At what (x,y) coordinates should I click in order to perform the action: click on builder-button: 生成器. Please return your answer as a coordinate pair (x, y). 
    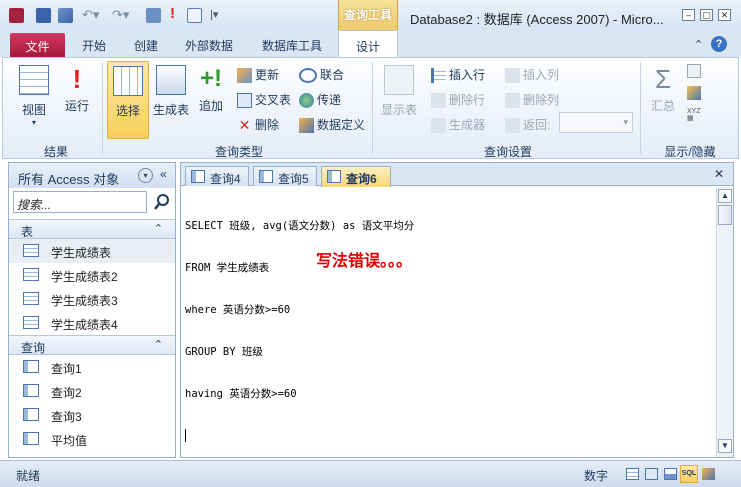
    Looking at the image, I should click on (458, 126).